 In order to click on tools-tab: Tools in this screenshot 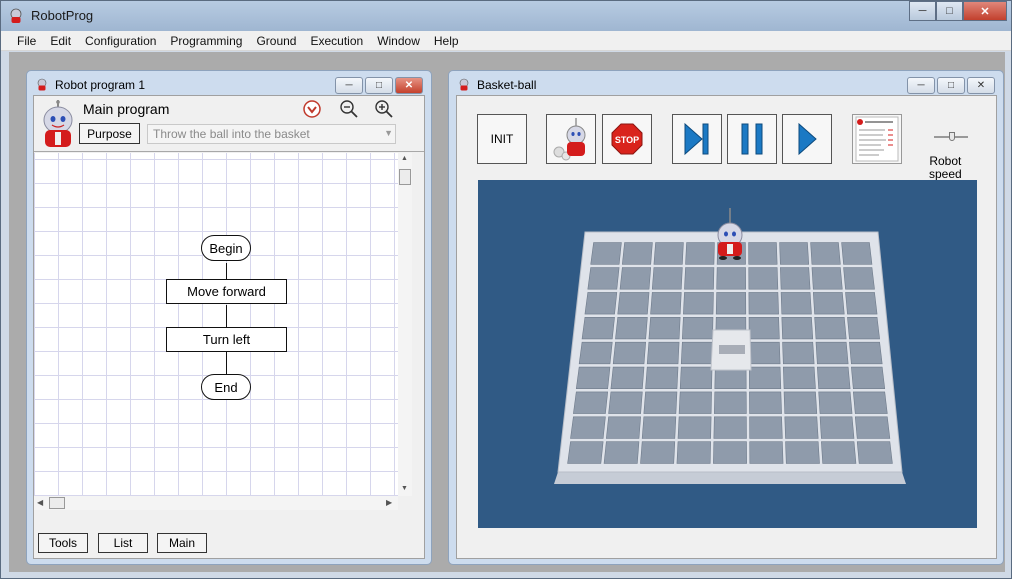, I will do `click(63, 543)`.